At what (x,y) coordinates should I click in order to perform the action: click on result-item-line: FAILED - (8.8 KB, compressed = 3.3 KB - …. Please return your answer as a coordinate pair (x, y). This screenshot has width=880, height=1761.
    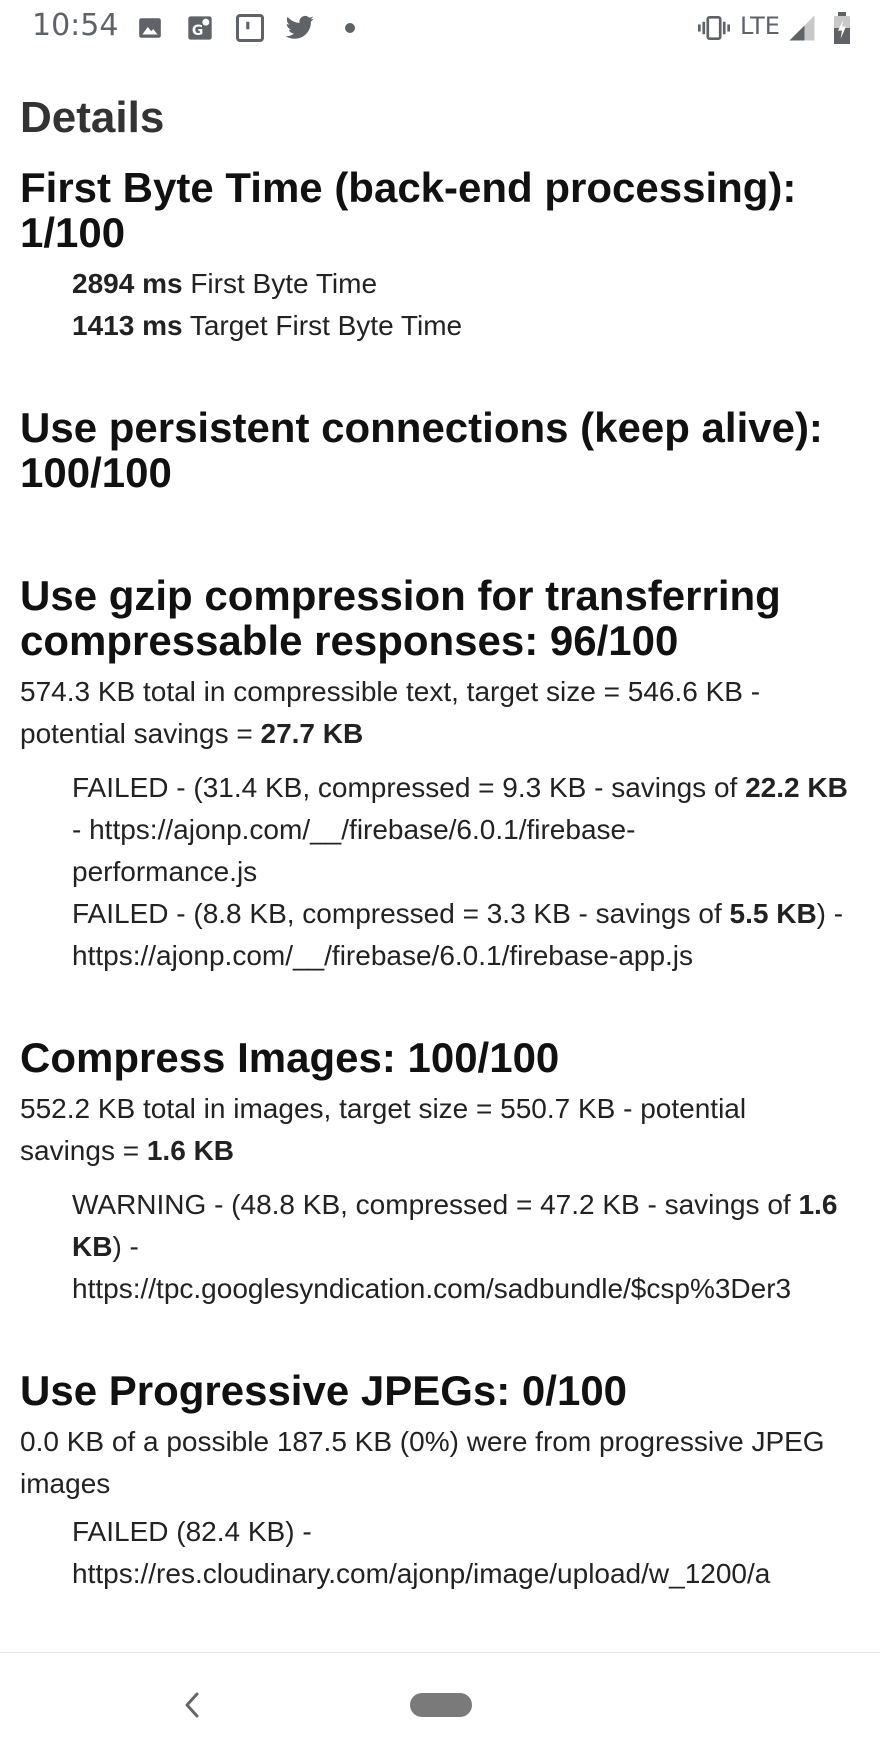
    Looking at the image, I should click on (476, 914).